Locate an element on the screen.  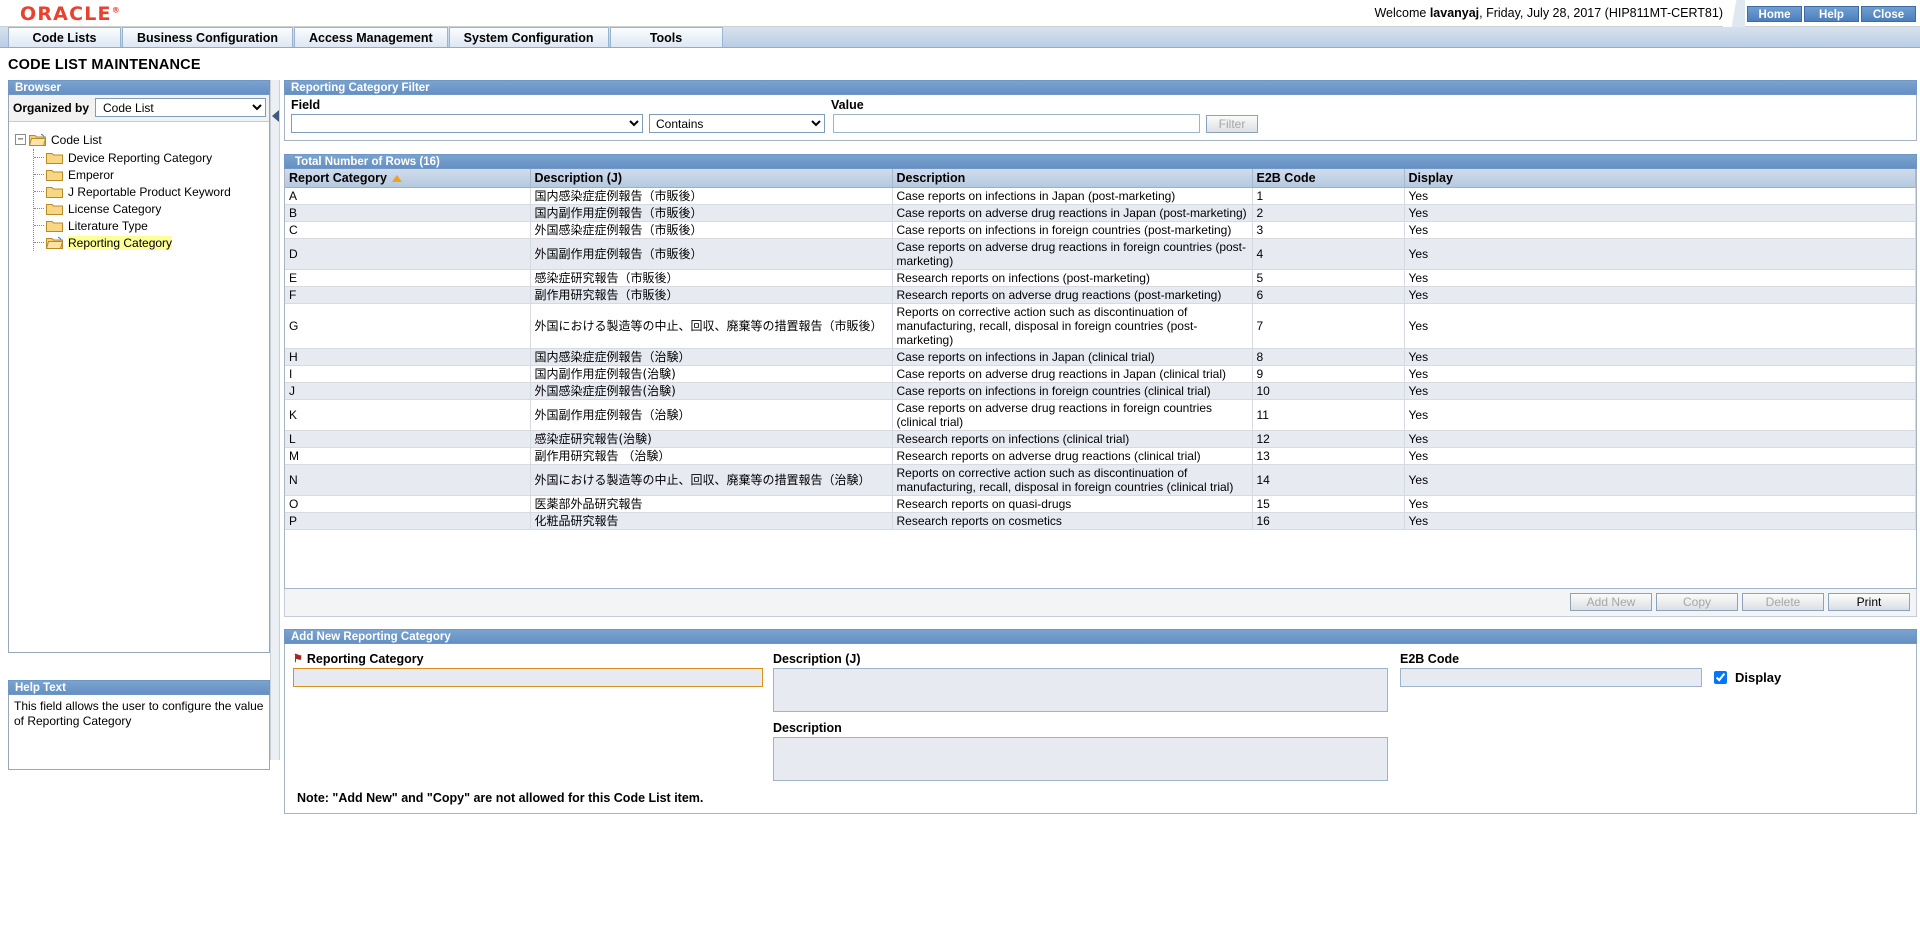
tree-item-device-reporting-category: Device Reporting Category is located at coordinates (149, 157).